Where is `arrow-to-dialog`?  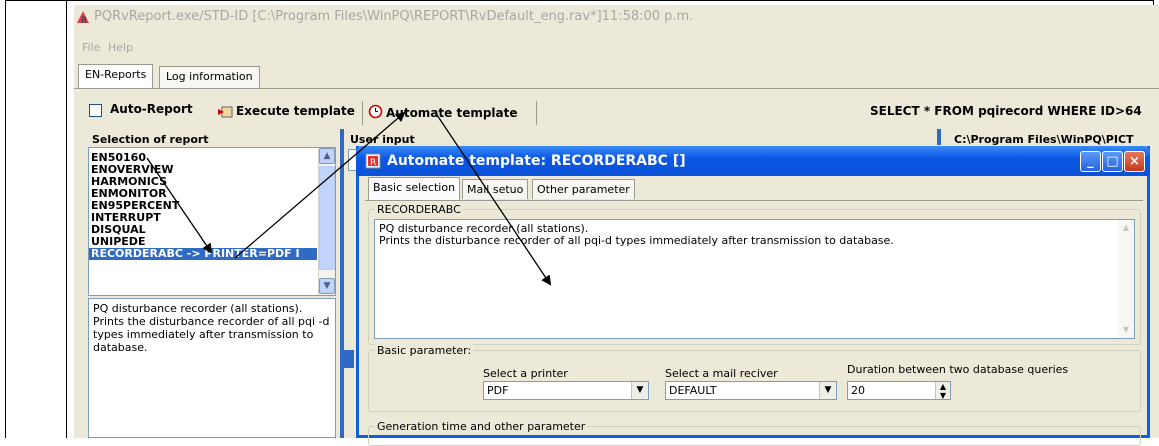 arrow-to-dialog is located at coordinates (494, 200).